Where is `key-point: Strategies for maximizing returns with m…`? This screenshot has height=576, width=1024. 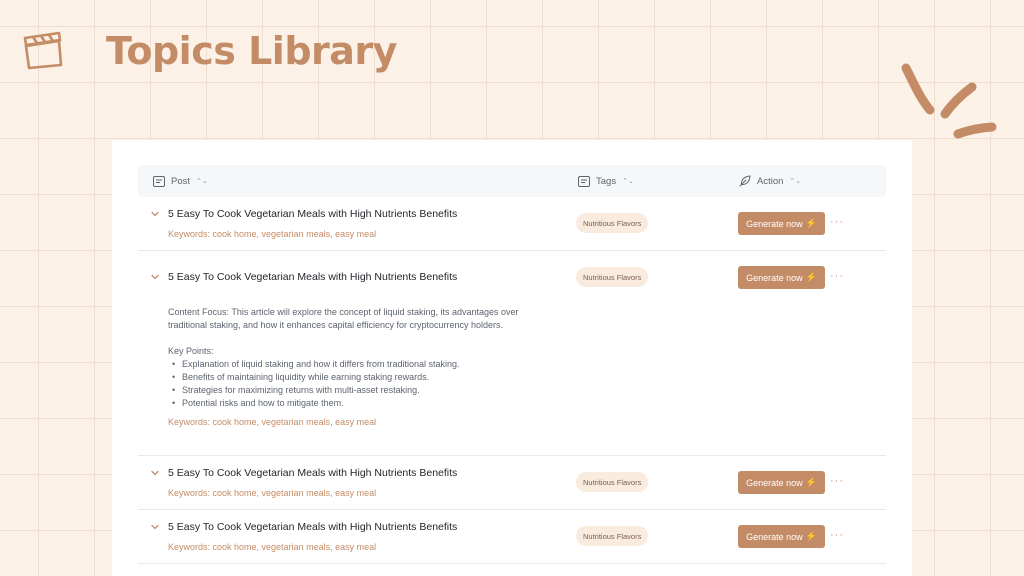 key-point: Strategies for maximizing returns with m… is located at coordinates (363, 390).